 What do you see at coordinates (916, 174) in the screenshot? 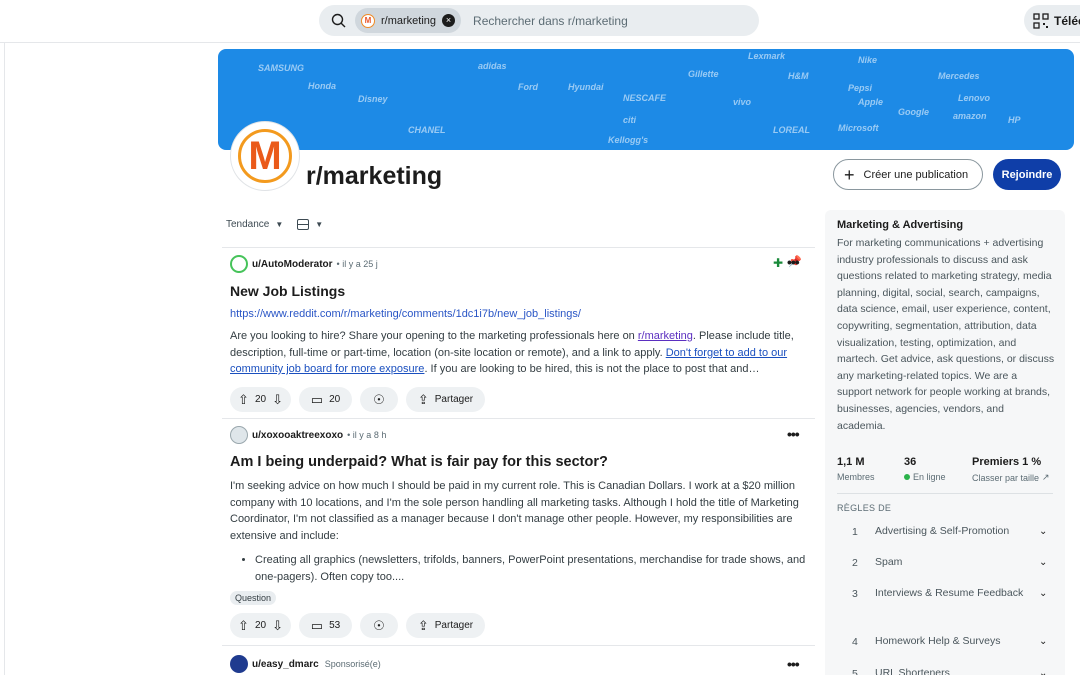
I see `create-post-label: Créer une publication` at bounding box center [916, 174].